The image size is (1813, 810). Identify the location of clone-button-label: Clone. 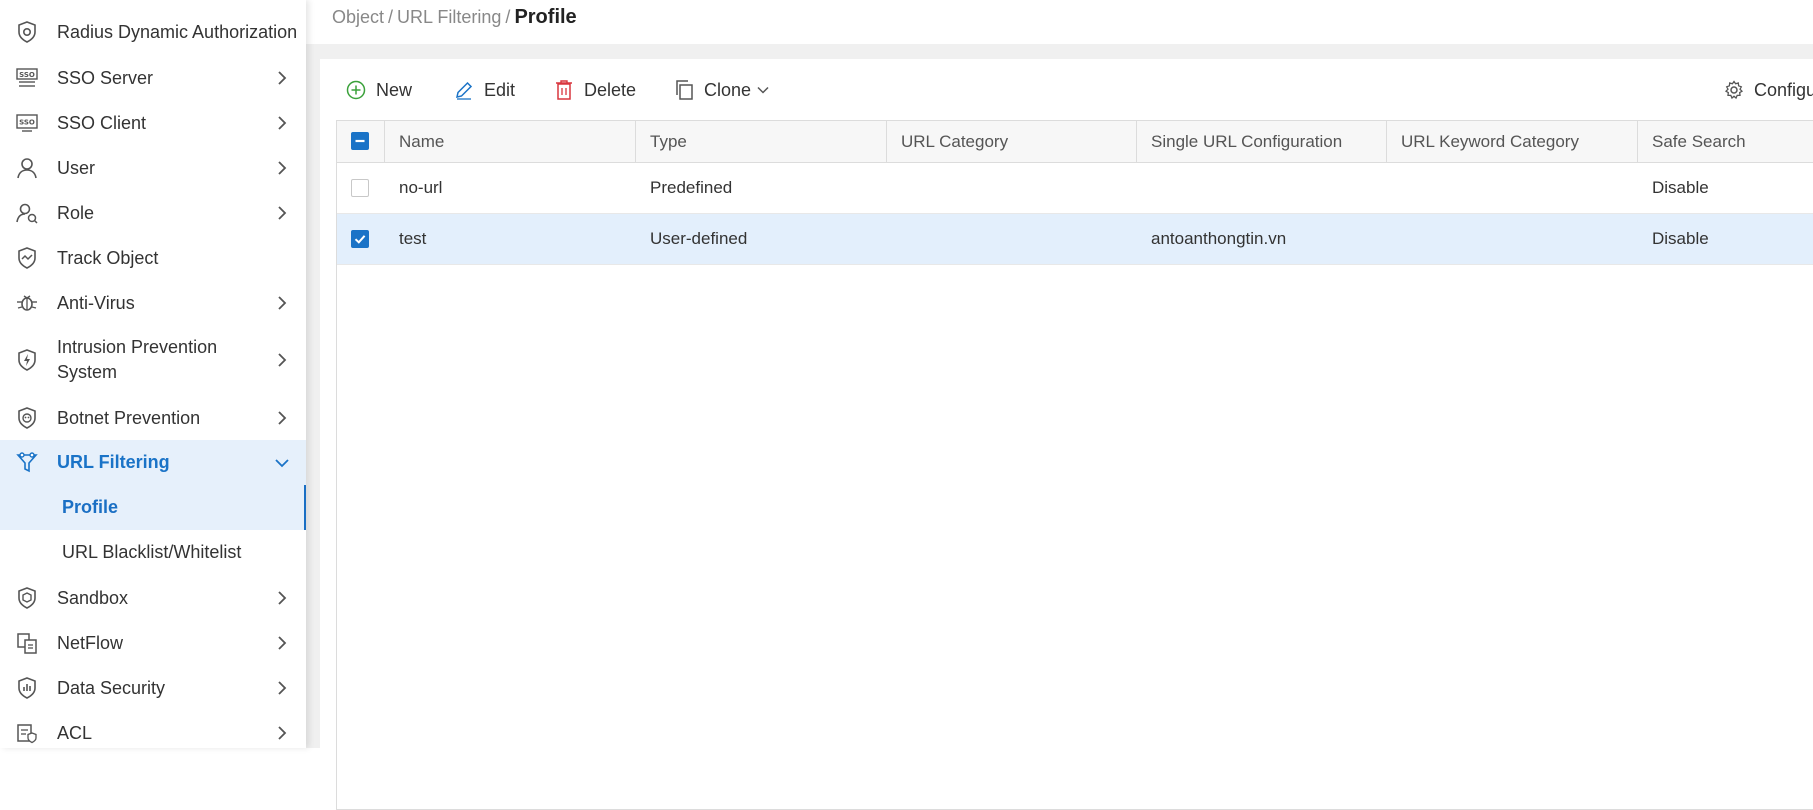
(728, 89).